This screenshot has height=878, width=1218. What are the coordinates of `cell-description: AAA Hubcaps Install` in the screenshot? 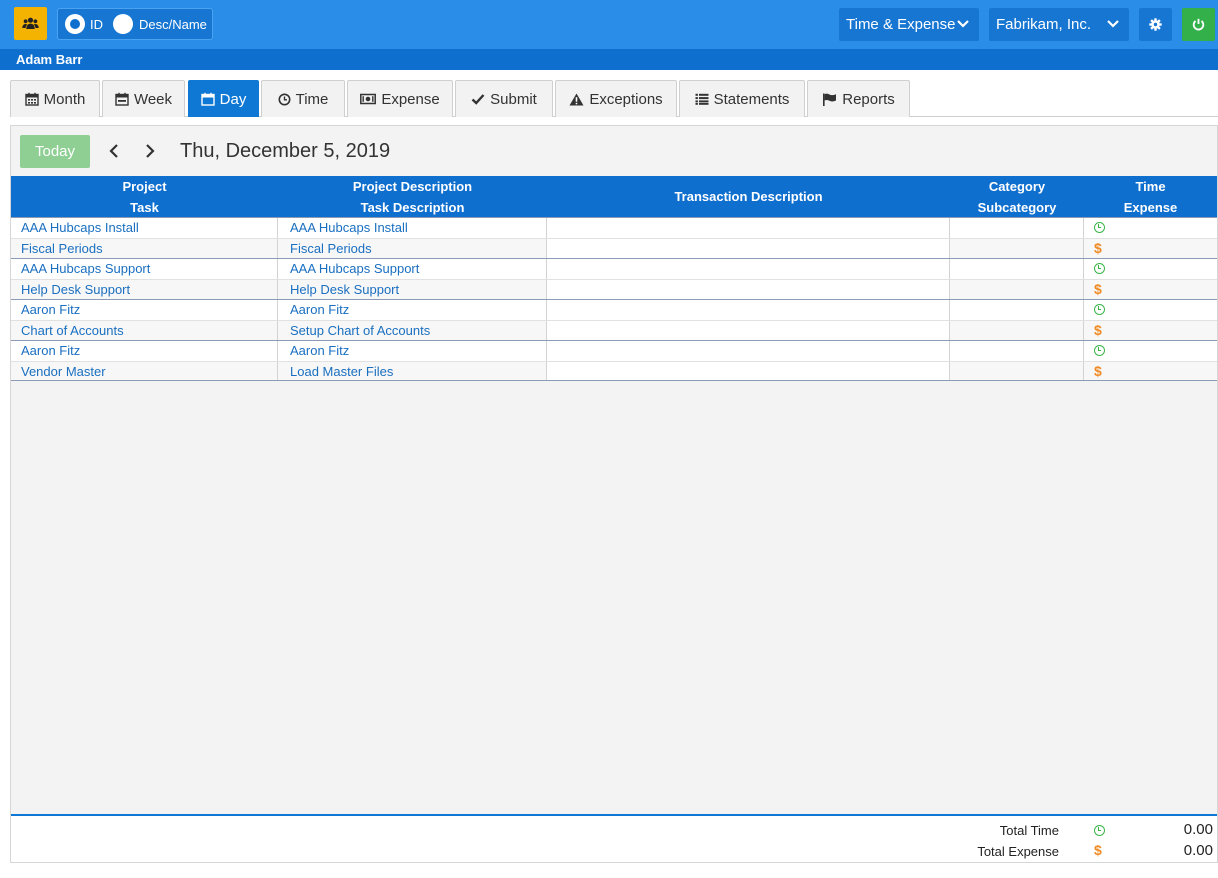 It's located at (412, 228).